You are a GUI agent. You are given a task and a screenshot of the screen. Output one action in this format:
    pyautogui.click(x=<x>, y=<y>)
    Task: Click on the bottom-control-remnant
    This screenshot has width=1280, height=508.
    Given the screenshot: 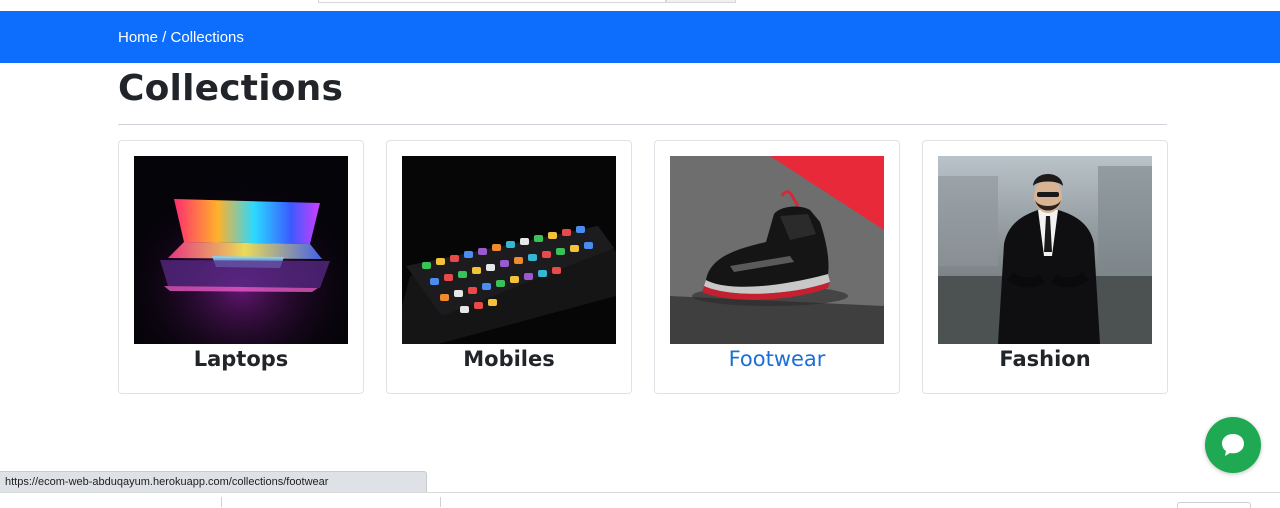 What is the action you would take?
    pyautogui.click(x=1214, y=505)
    